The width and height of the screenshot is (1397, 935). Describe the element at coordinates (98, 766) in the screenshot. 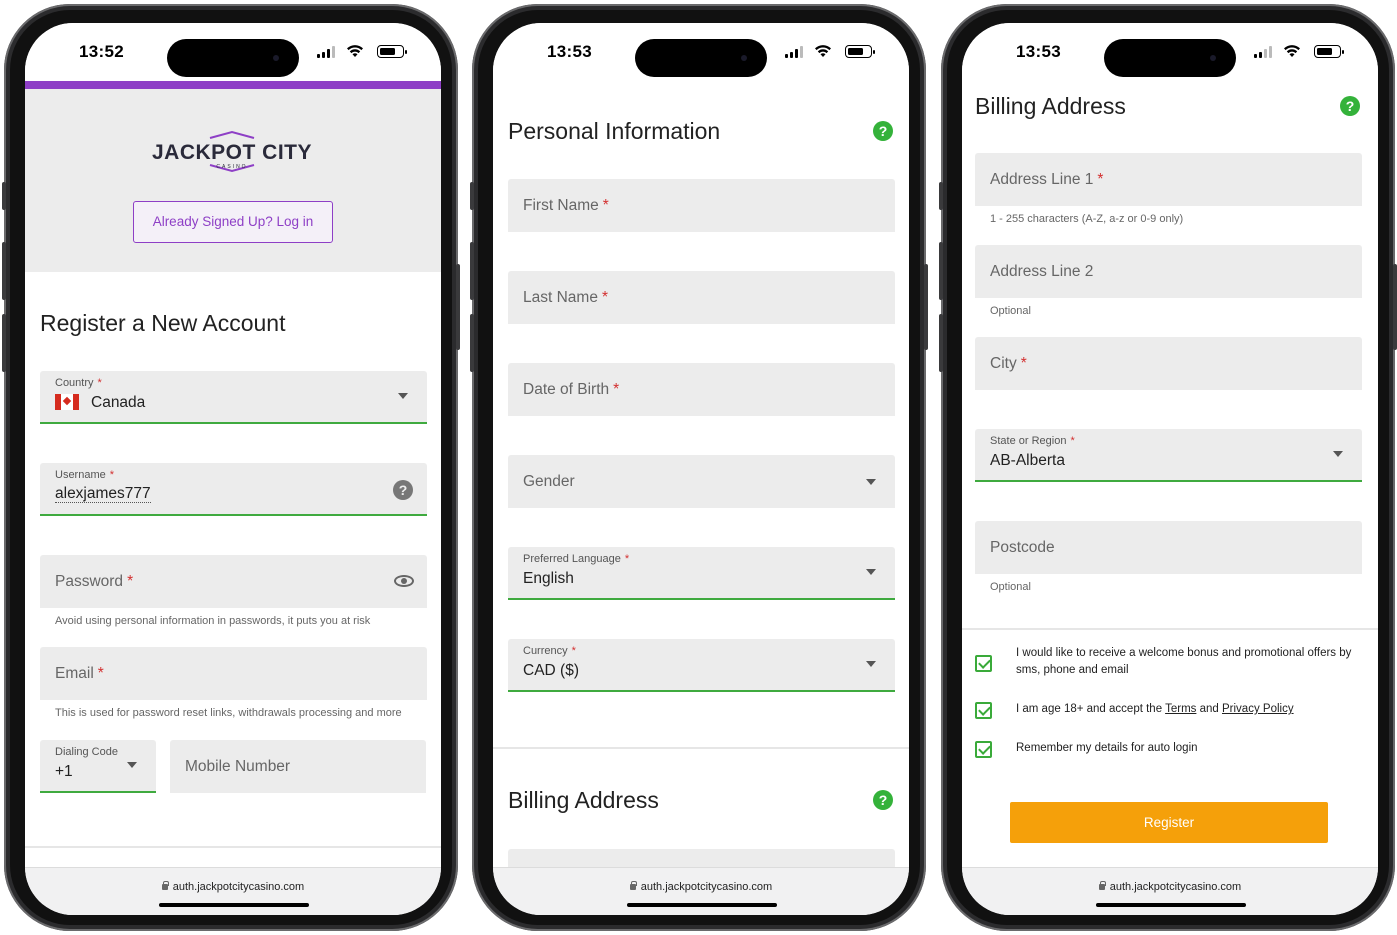

I see `dialing-code-select: Dialing Code +1` at that location.